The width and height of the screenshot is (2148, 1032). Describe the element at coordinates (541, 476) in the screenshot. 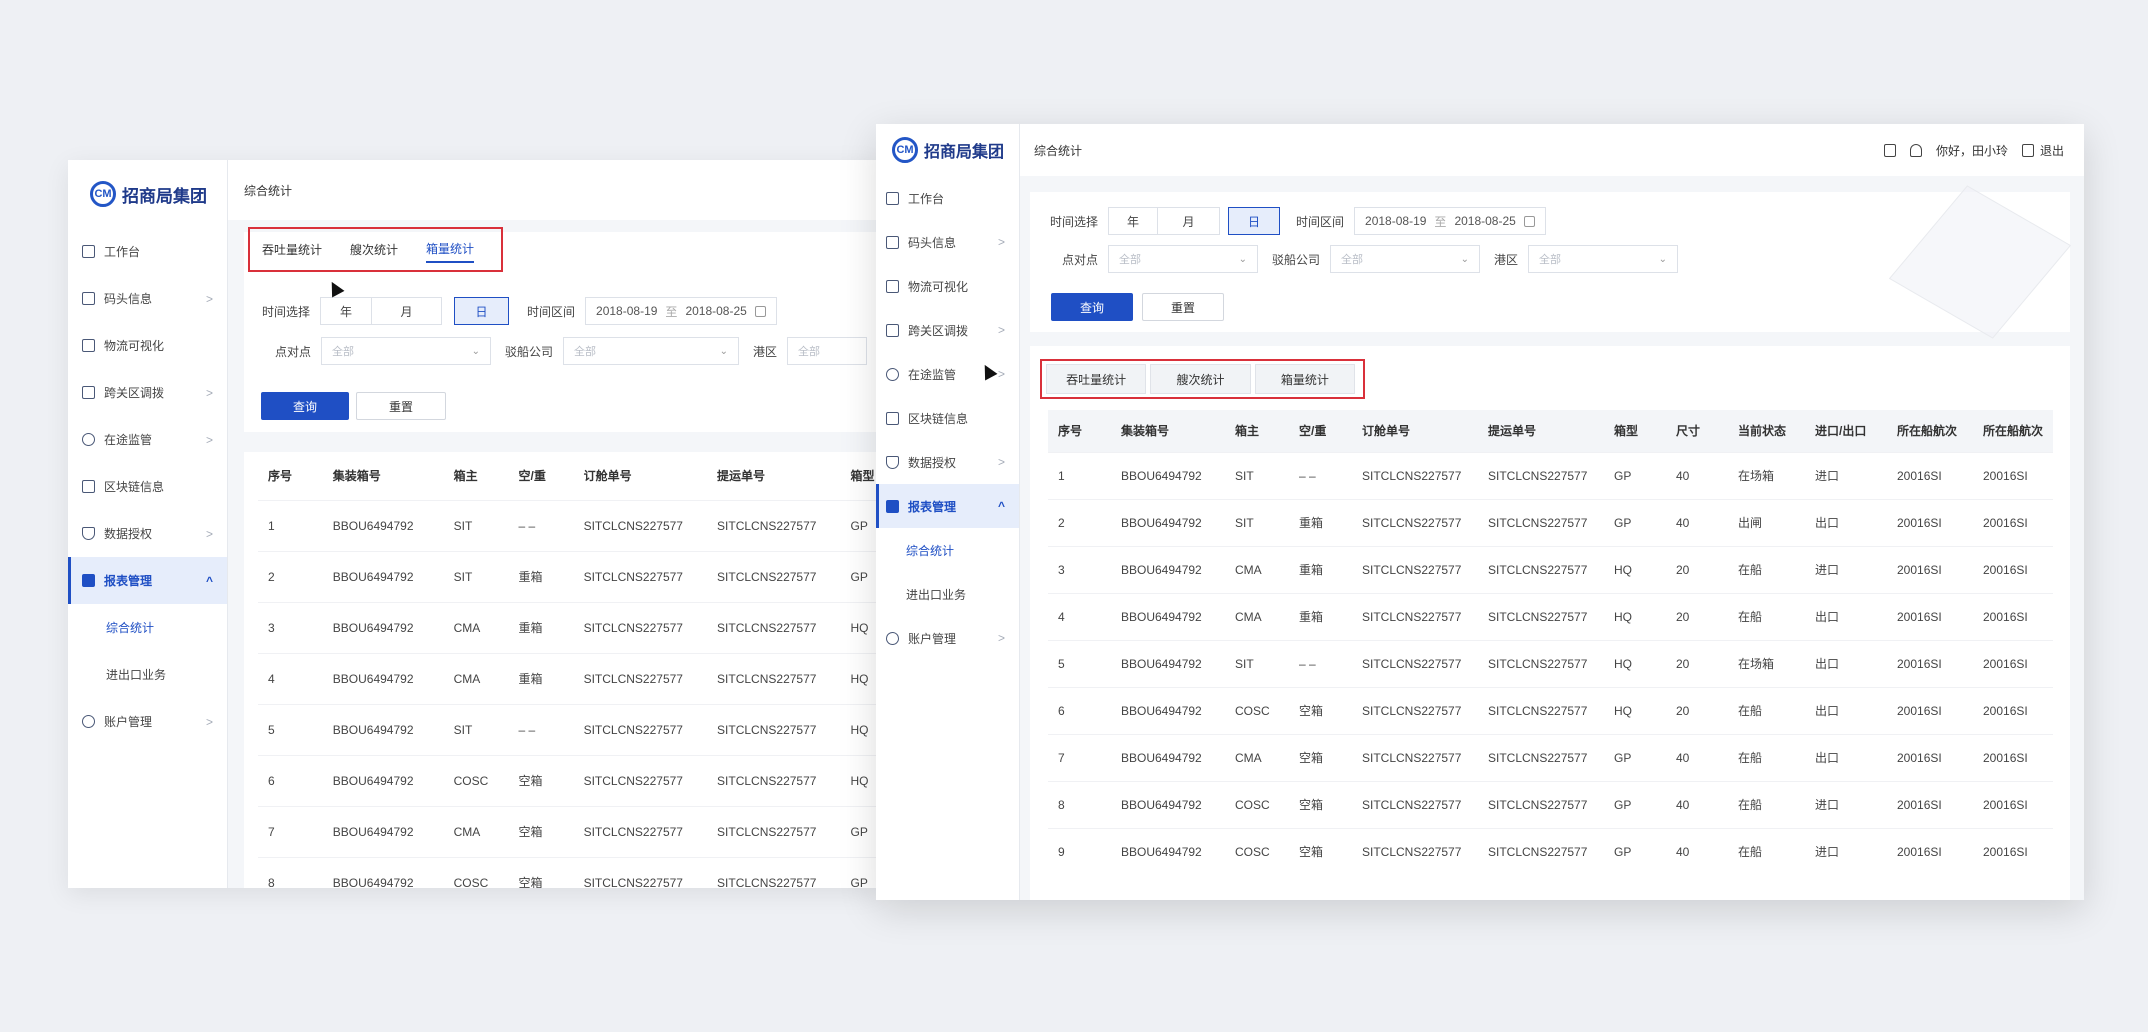

I see `column-header: 空/重` at that location.